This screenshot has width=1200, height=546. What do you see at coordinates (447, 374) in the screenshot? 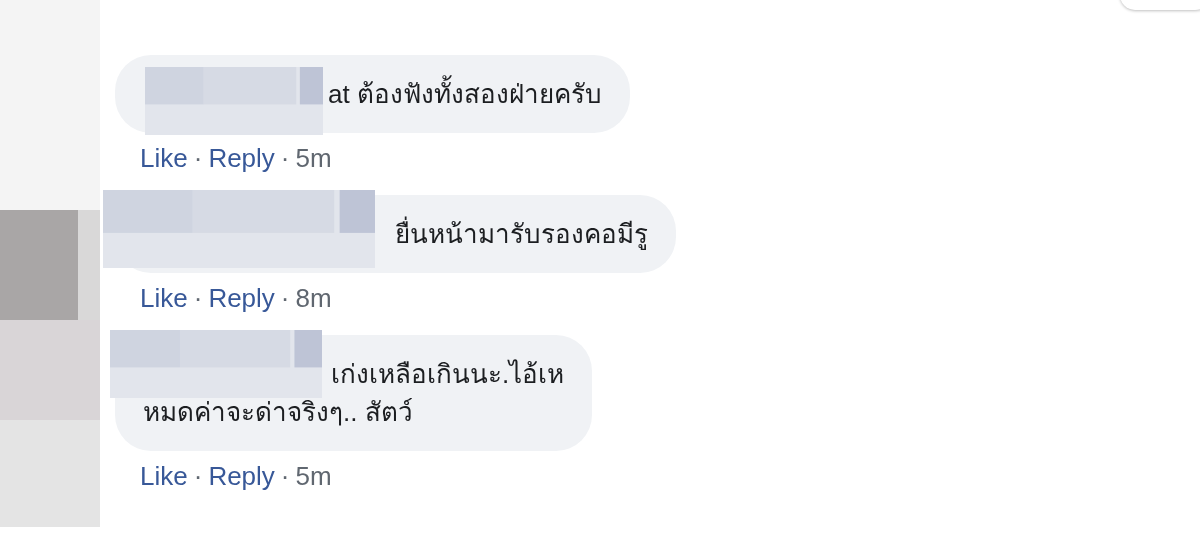
I see `comment-text: เก่งเหลือเกินนะ.ไอ้เห` at bounding box center [447, 374].